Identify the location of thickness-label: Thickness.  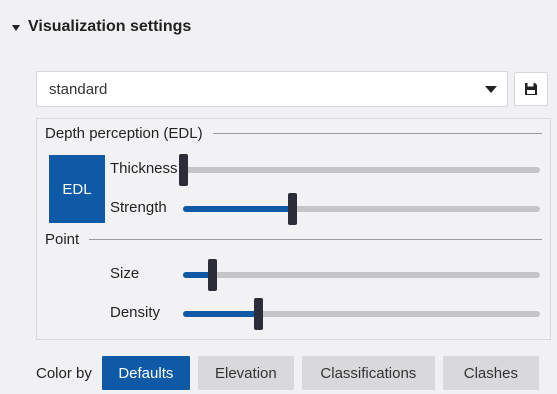
(144, 168).